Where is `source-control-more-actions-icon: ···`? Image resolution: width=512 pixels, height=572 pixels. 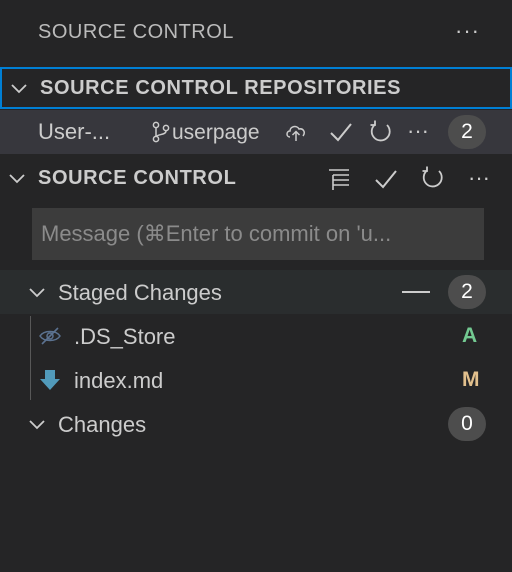
source-control-more-actions-icon: ··· is located at coordinates (479, 178).